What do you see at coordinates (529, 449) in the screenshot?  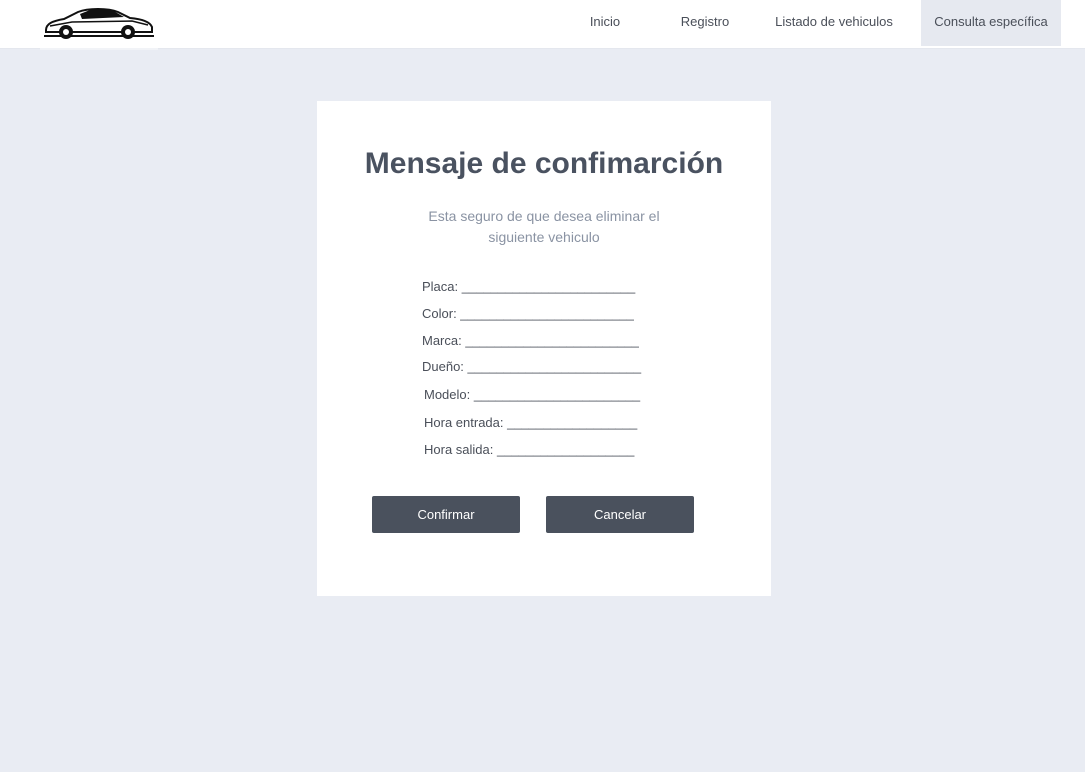 I see `field-hora-salida: Hora salida: ___________________` at bounding box center [529, 449].